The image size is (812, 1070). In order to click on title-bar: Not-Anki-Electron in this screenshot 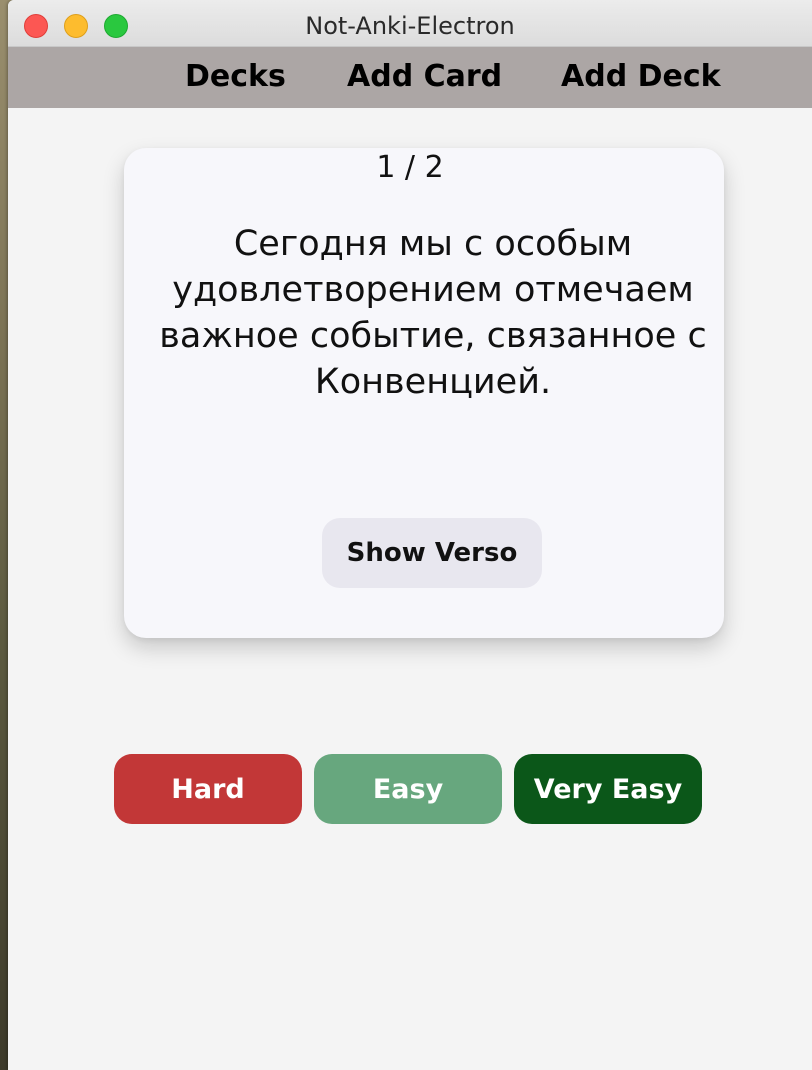, I will do `click(410, 23)`.